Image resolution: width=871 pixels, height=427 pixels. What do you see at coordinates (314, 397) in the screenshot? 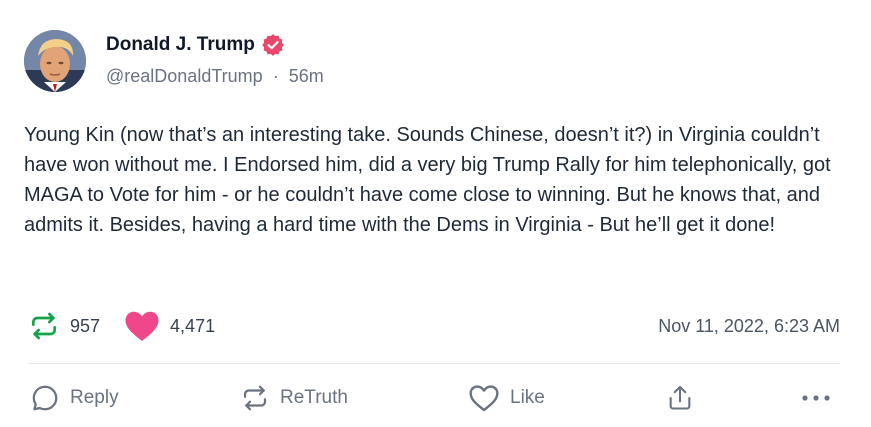
I see `retruth-label: ReTruth` at bounding box center [314, 397].